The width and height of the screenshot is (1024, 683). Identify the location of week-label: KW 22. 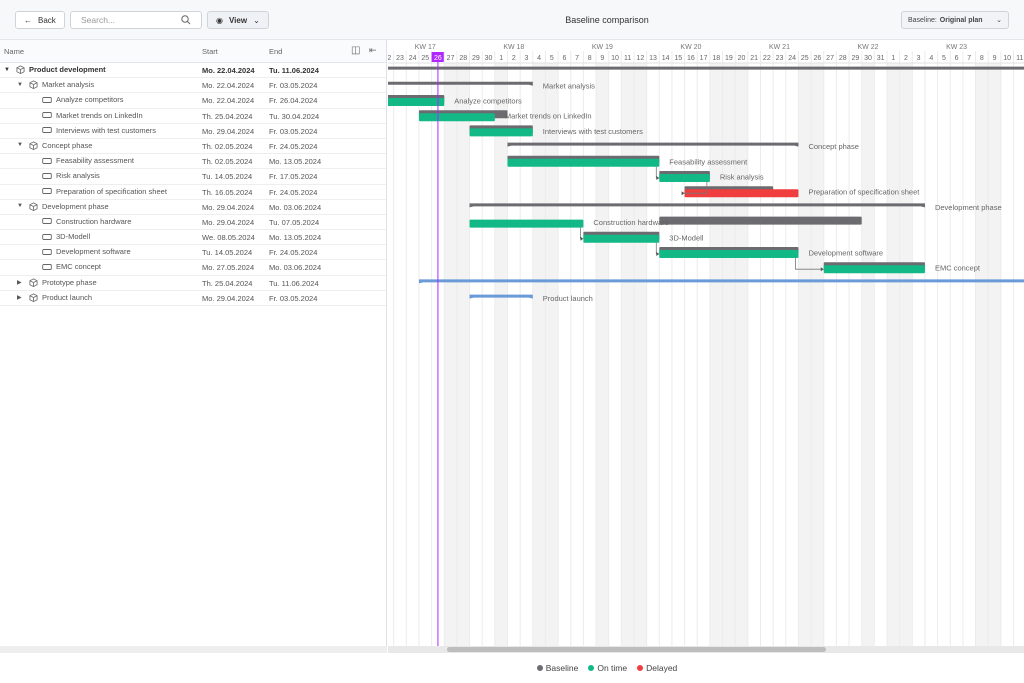
(868, 47).